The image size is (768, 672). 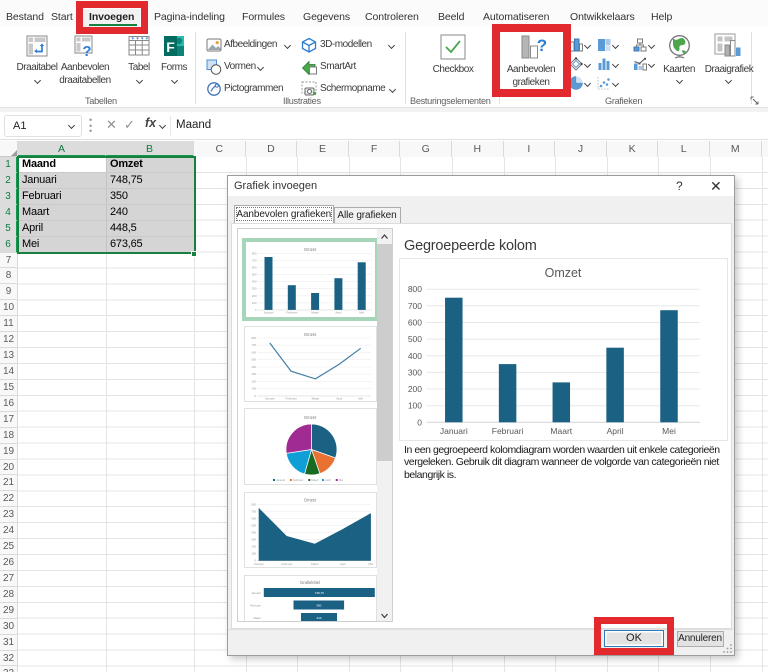 I want to click on svg-text: 350, so click(x=318, y=605).